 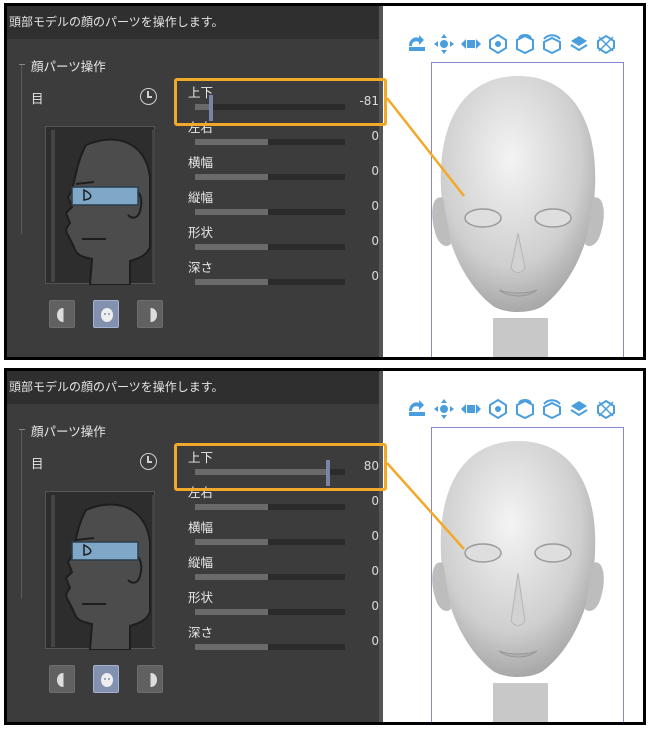 I want to click on slider-row: 上下 -81, so click(x=283, y=101).